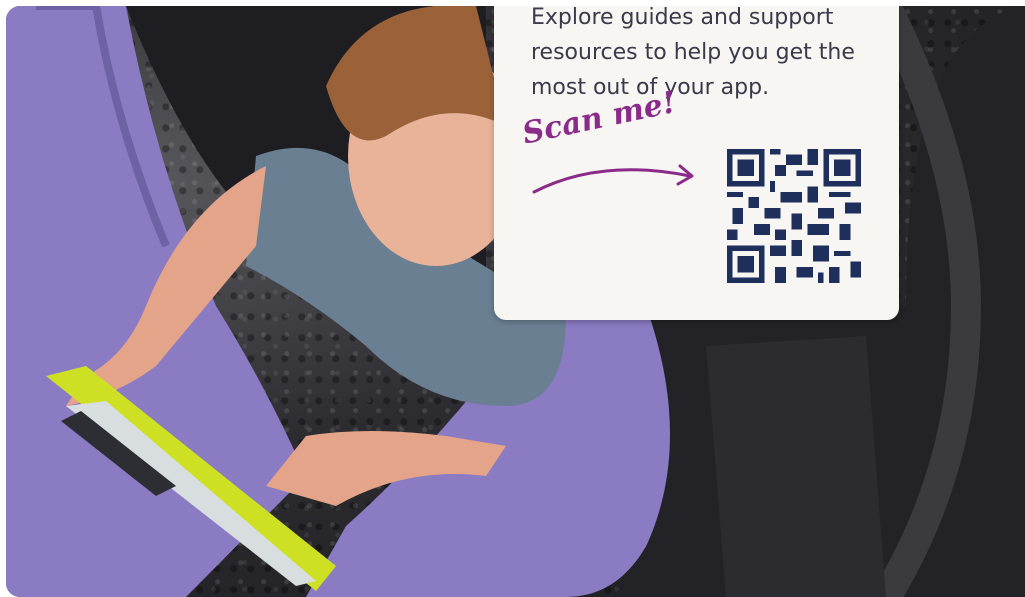 Image resolution: width=1025 pixels, height=597 pixels. Describe the element at coordinates (794, 216) in the screenshot. I see `qr-code-icon` at that location.